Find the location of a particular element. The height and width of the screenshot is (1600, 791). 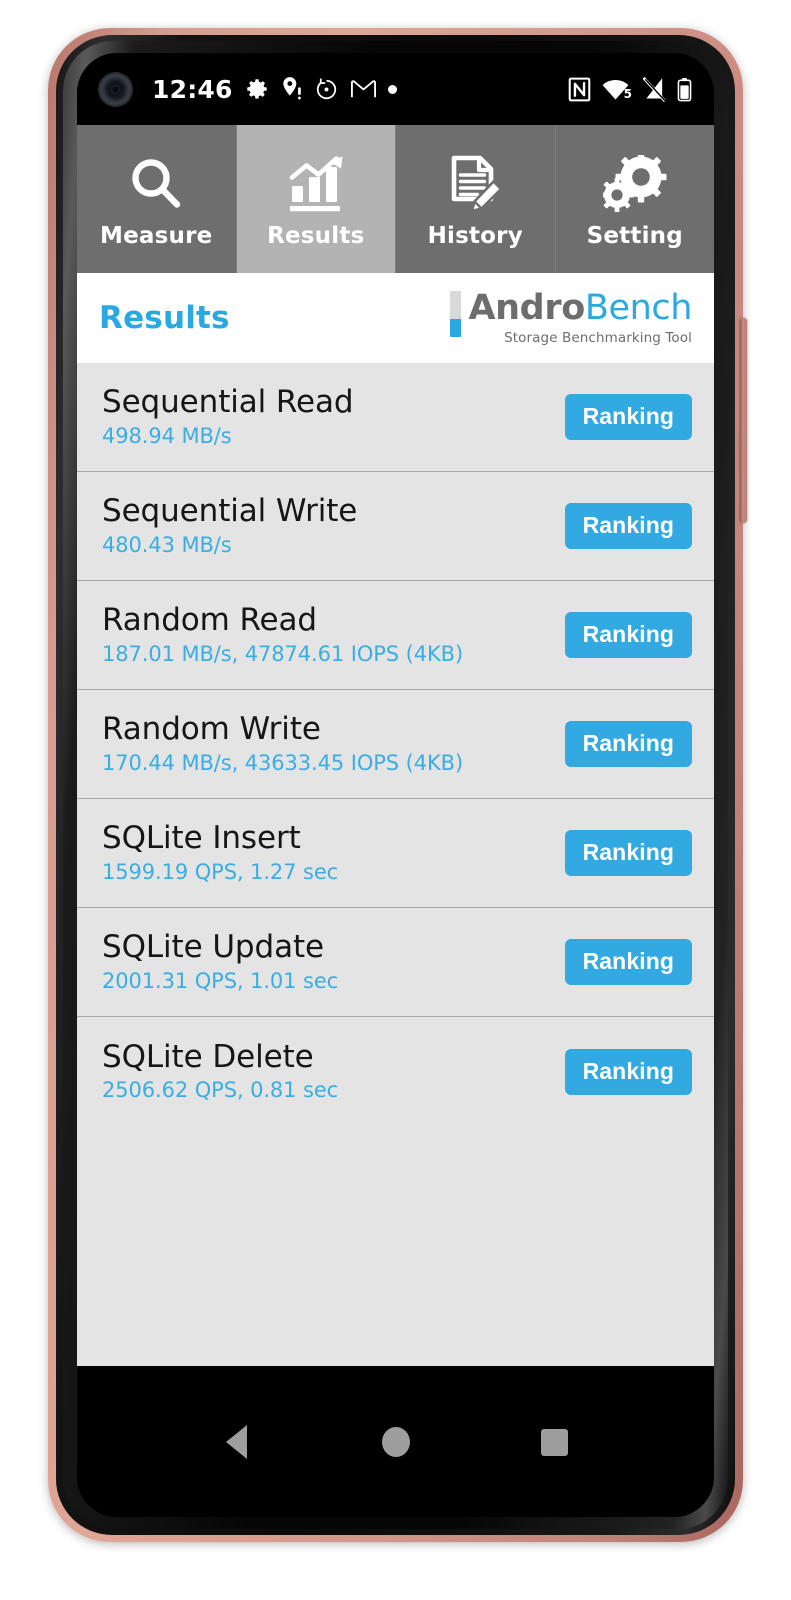

tab-setting: Setting is located at coordinates (634, 199).